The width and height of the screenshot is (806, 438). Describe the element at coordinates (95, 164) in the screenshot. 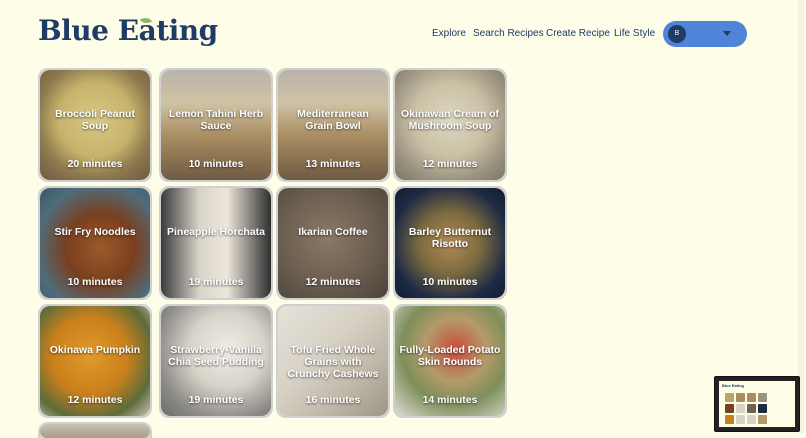

I see `recipe-time: 20 minutes` at that location.